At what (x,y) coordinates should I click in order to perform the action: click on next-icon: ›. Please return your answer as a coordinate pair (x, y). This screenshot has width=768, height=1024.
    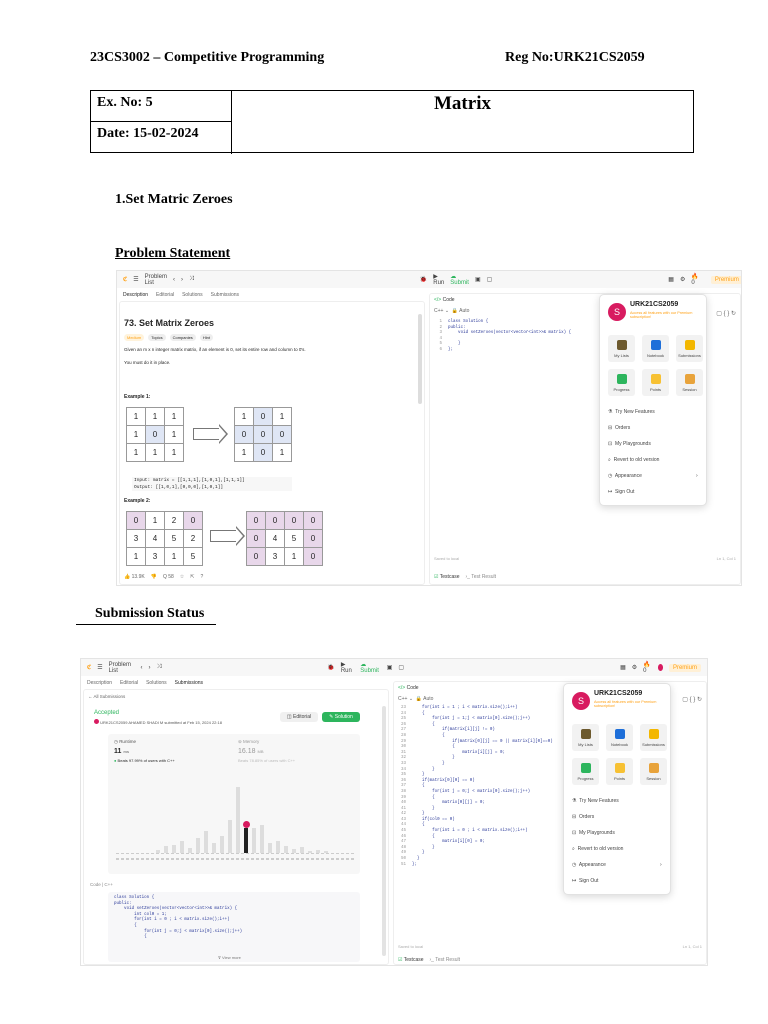
    Looking at the image, I should click on (150, 668).